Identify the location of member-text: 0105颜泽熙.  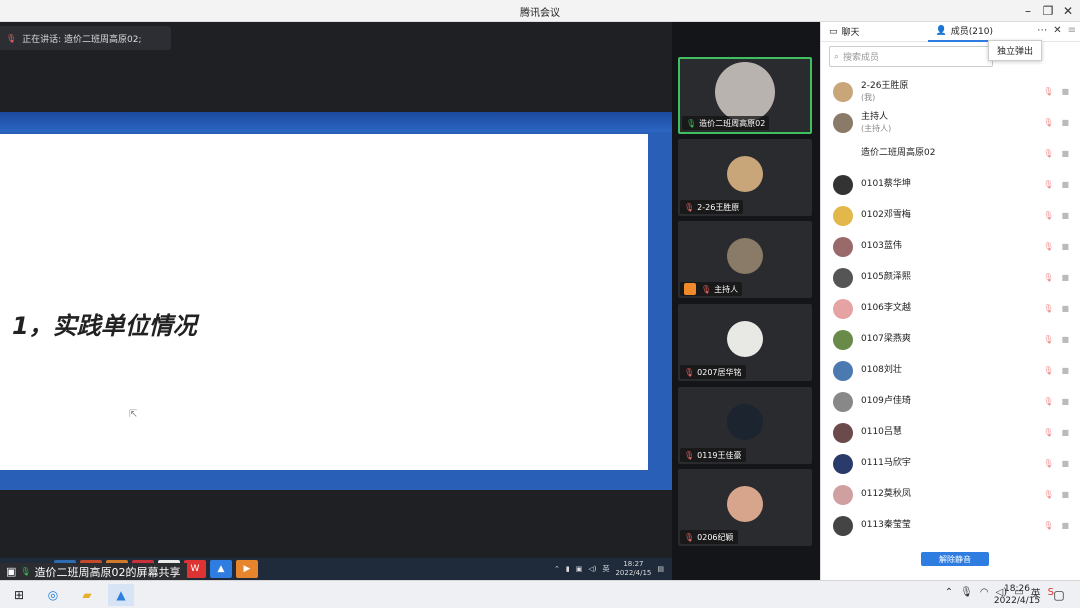
(886, 277).